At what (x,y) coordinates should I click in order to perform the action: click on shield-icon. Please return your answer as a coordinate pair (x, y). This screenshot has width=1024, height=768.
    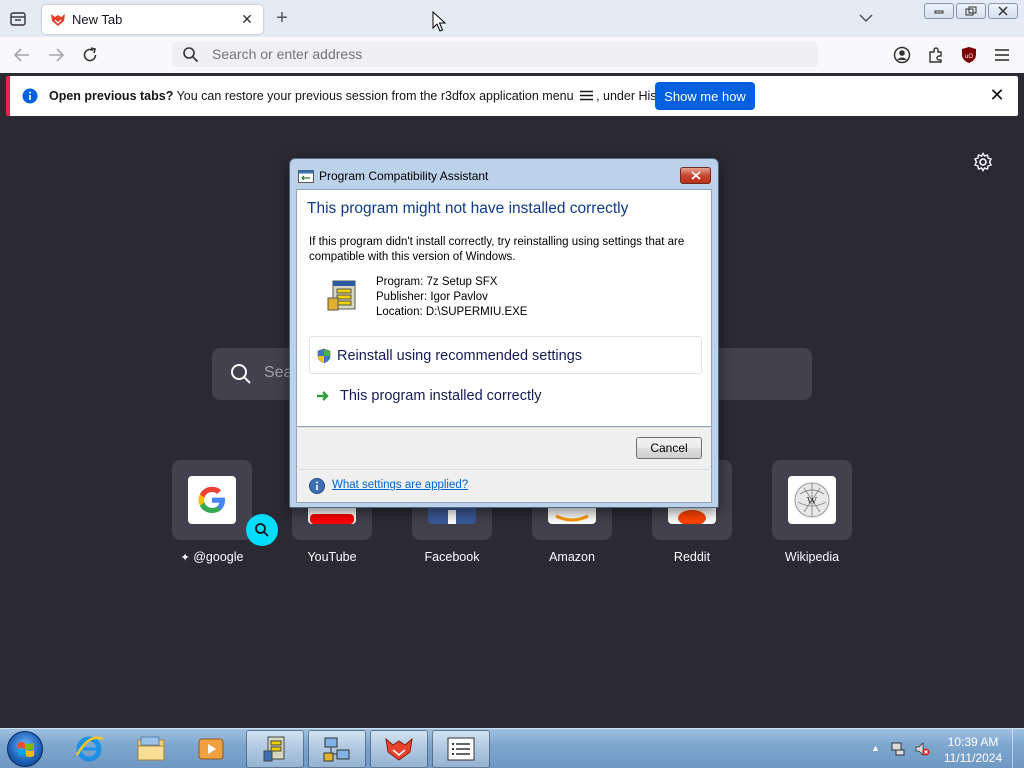
    Looking at the image, I should click on (324, 356).